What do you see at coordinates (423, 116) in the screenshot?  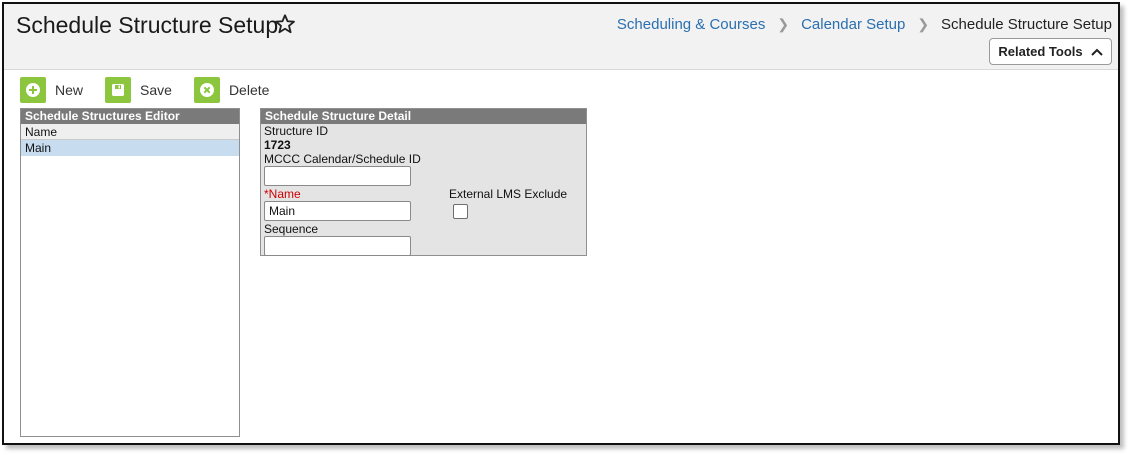 I see `detail-title: Schedule Structure Detail` at bounding box center [423, 116].